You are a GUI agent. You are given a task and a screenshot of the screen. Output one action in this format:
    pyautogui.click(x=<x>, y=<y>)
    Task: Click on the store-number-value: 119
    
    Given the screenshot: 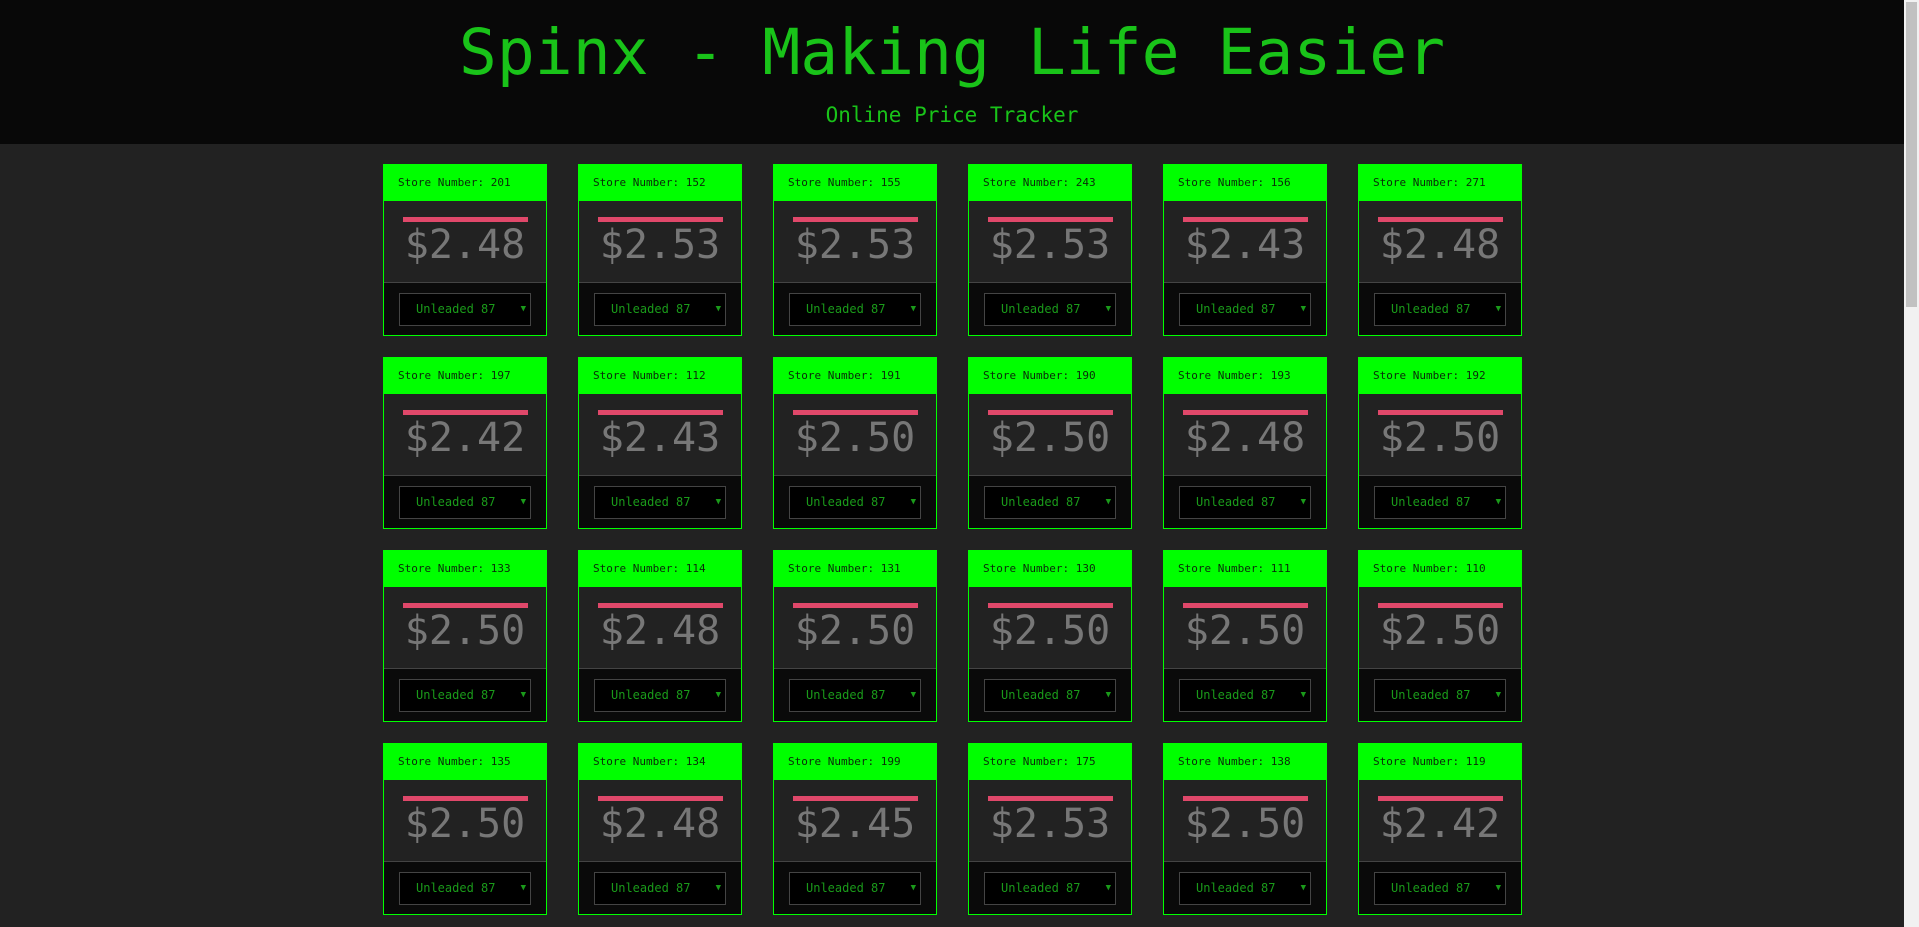 What is the action you would take?
    pyautogui.click(x=1475, y=761)
    